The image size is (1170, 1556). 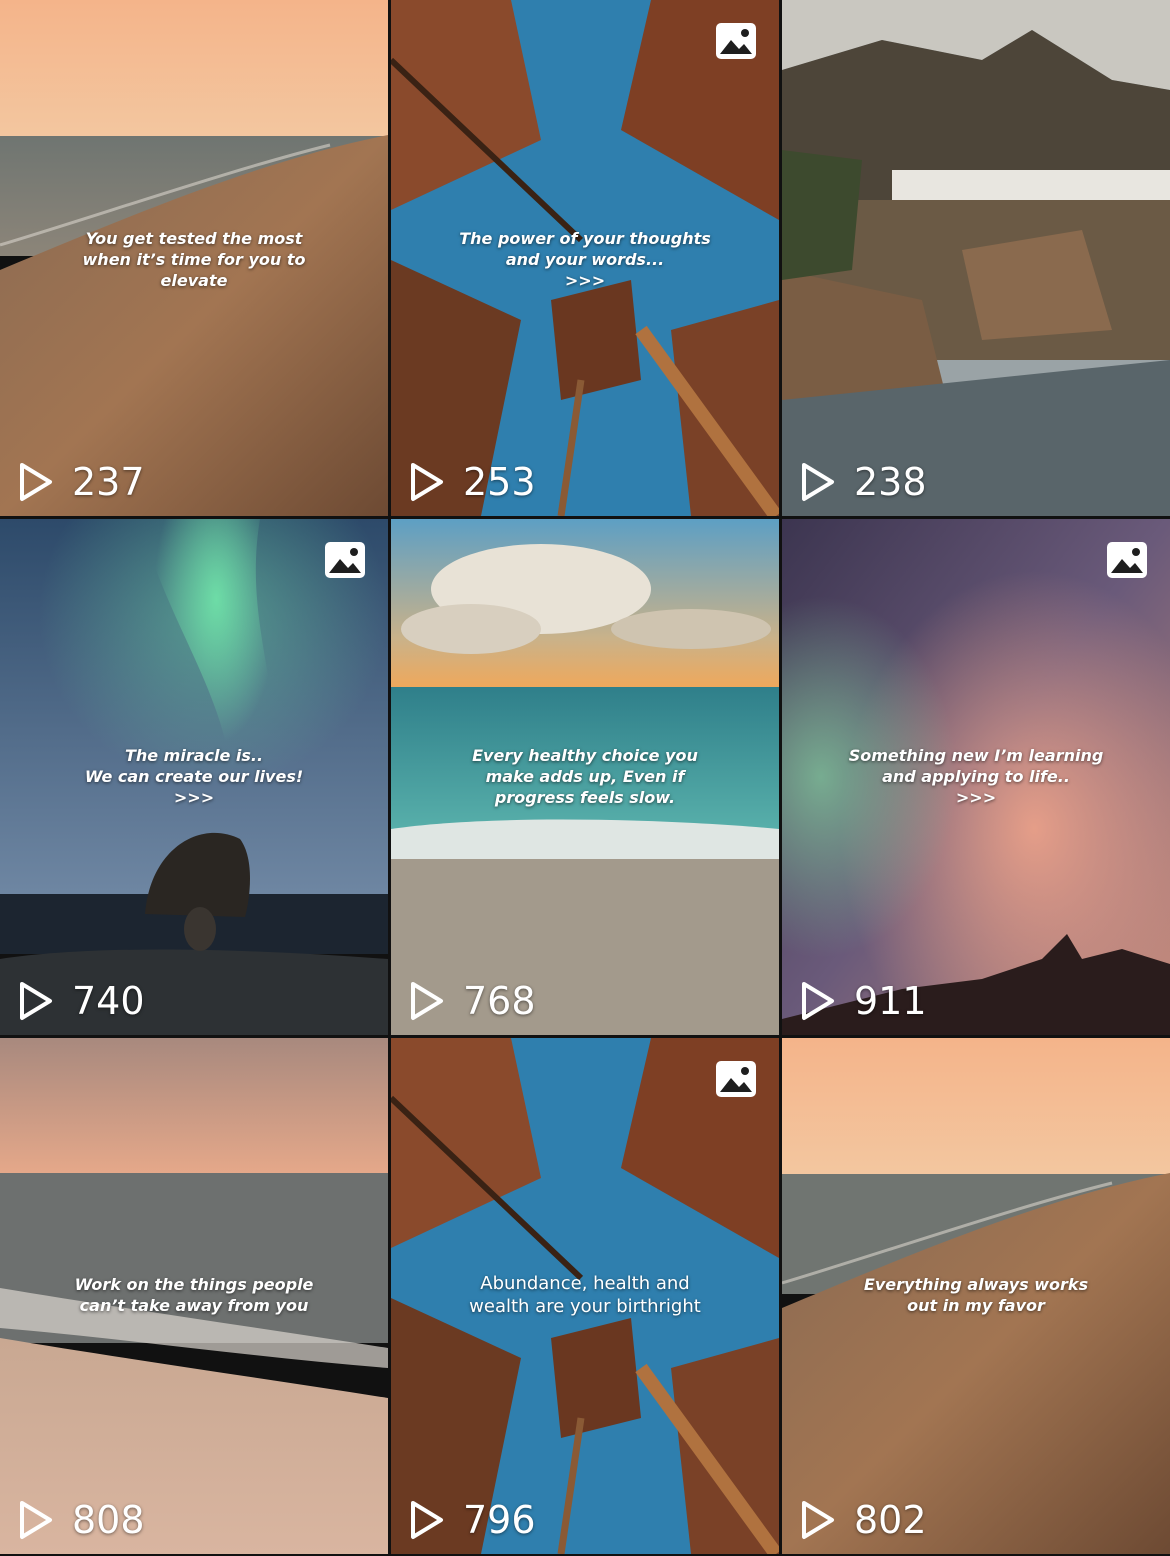 I want to click on view-count-label: 808, so click(x=108, y=1520).